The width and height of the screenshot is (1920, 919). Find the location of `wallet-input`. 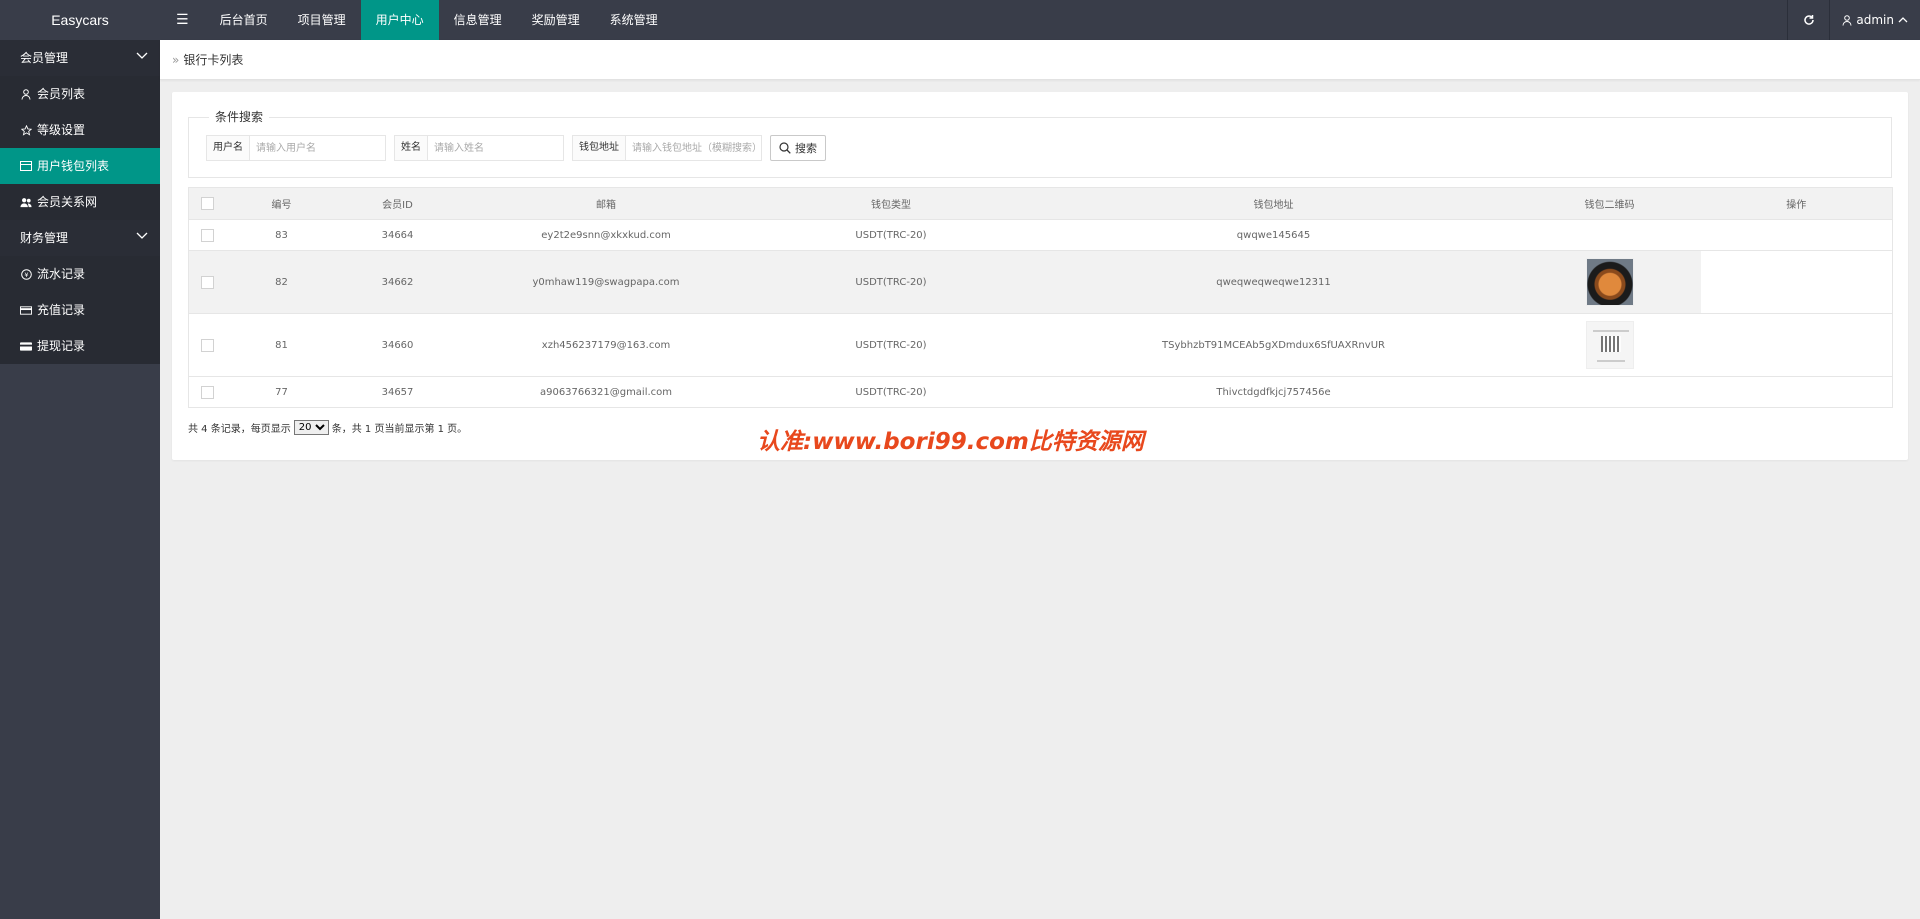

wallet-input is located at coordinates (693, 148).